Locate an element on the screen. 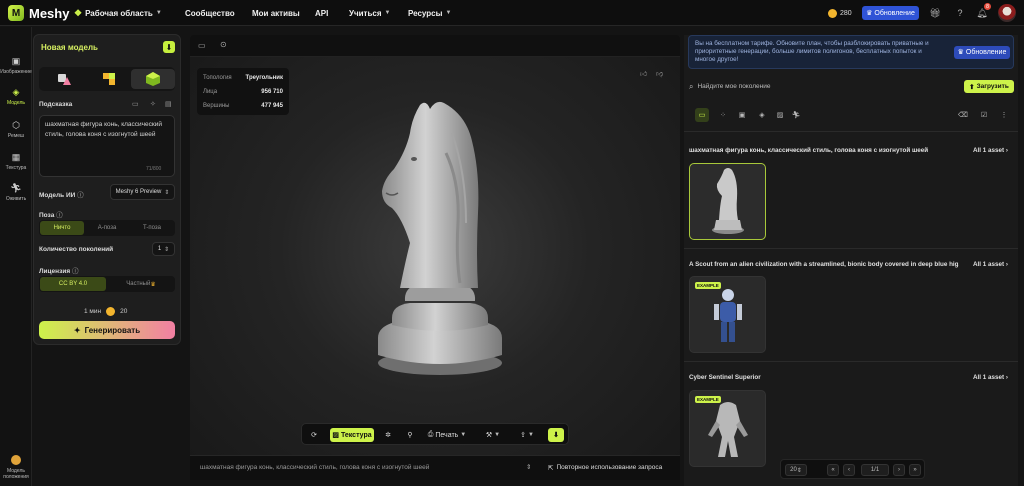 Image resolution: width=1024 pixels, height=486 pixels. rail-item-texture: ▦ Текстура is located at coordinates (16, 161).